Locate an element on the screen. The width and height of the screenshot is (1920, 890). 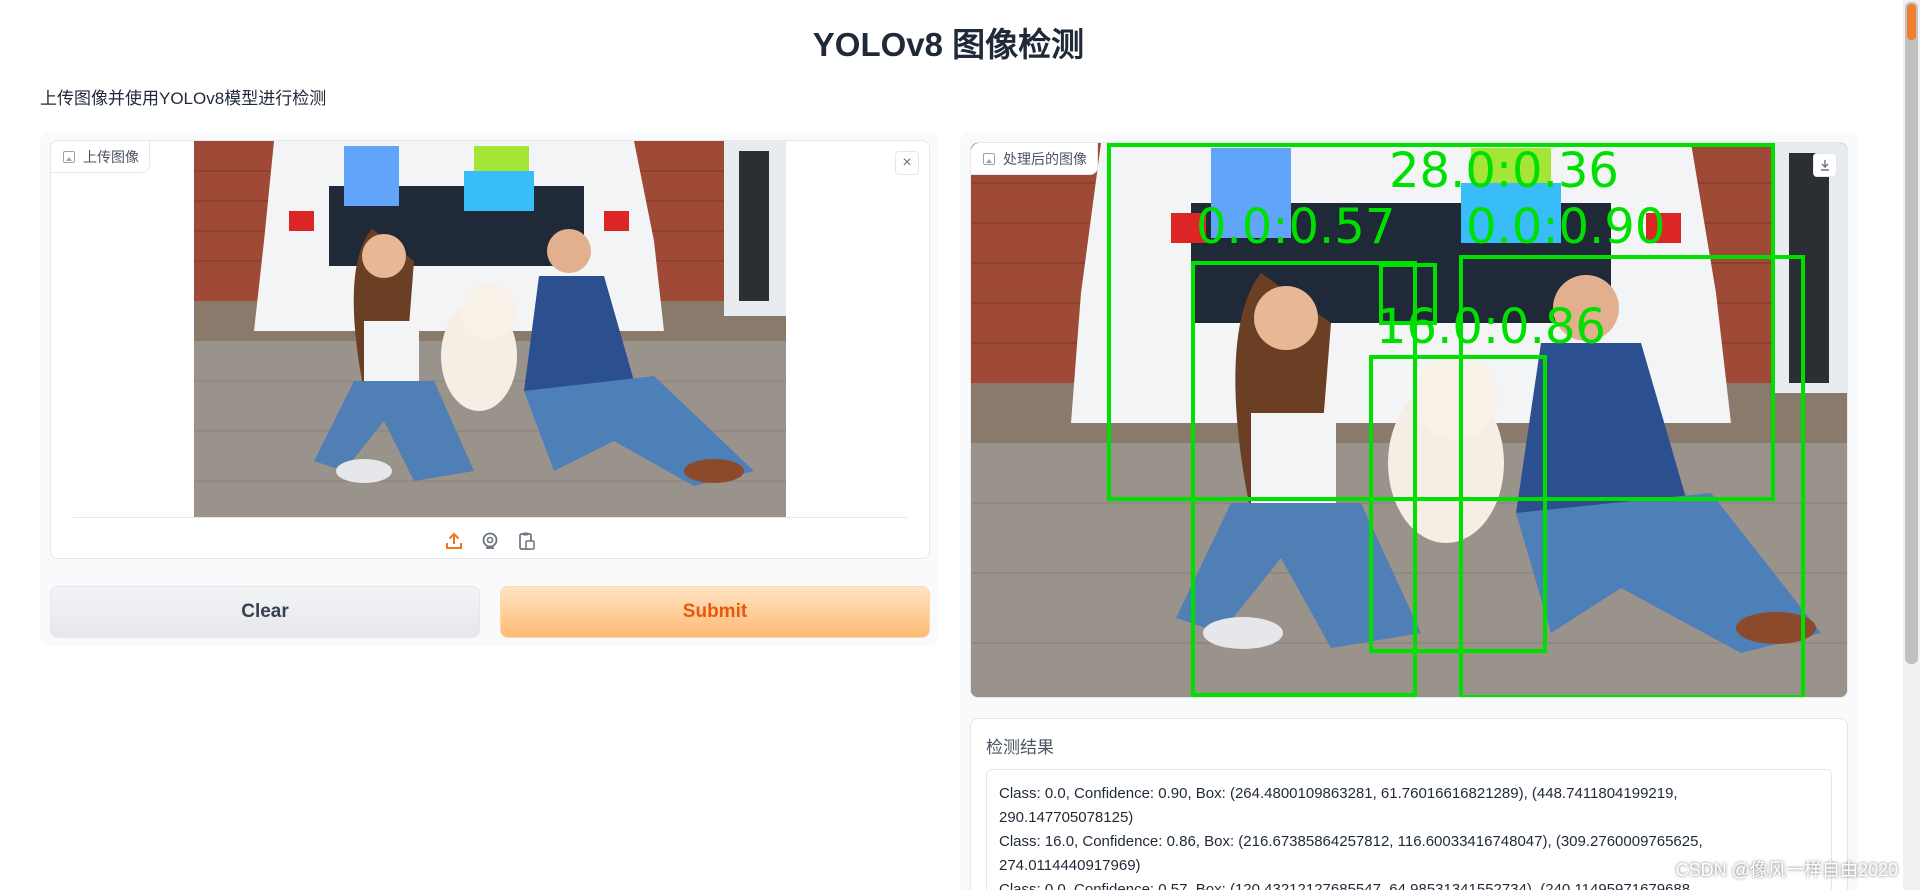
output-image-label-text: 处理后的图像 is located at coordinates (1045, 158).